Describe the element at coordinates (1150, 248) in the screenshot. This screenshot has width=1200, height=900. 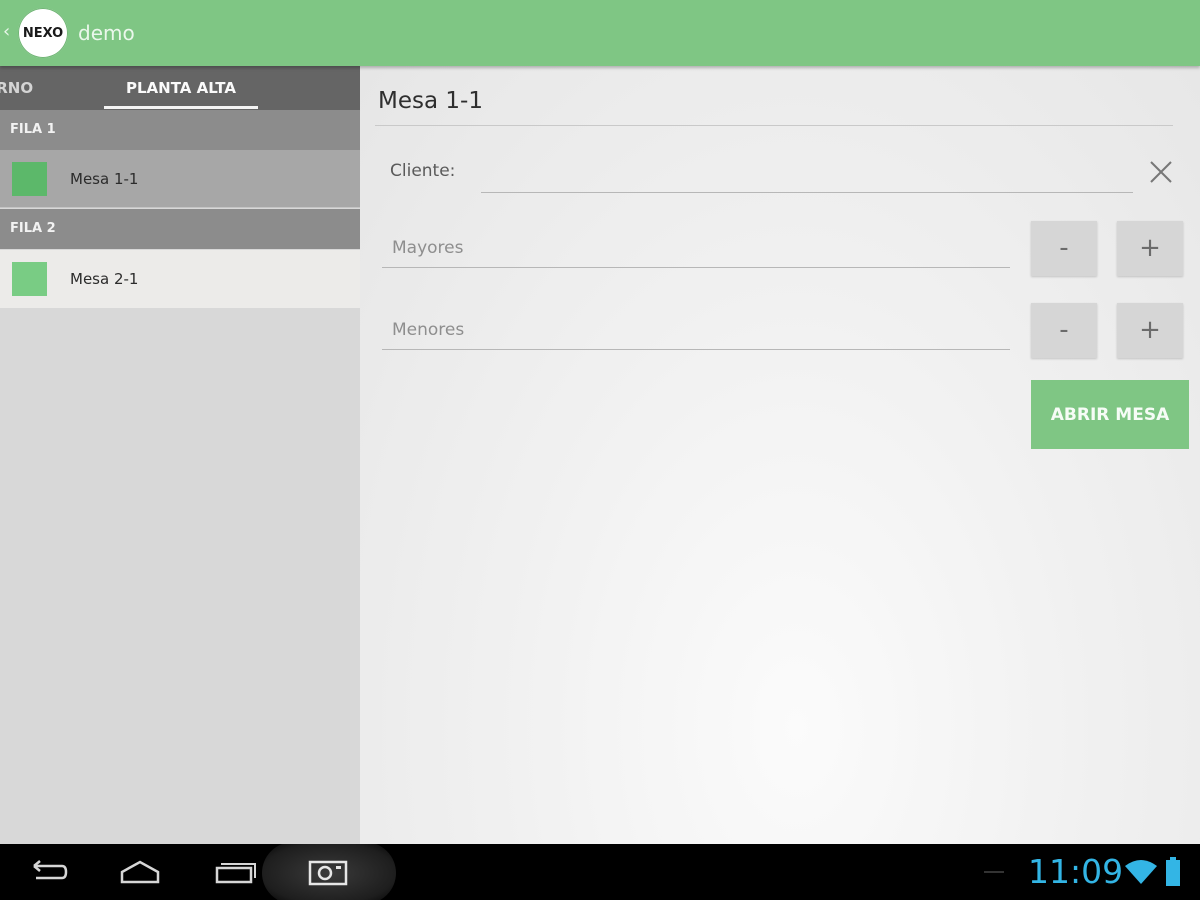
I see `mayores-increment-button: +` at that location.